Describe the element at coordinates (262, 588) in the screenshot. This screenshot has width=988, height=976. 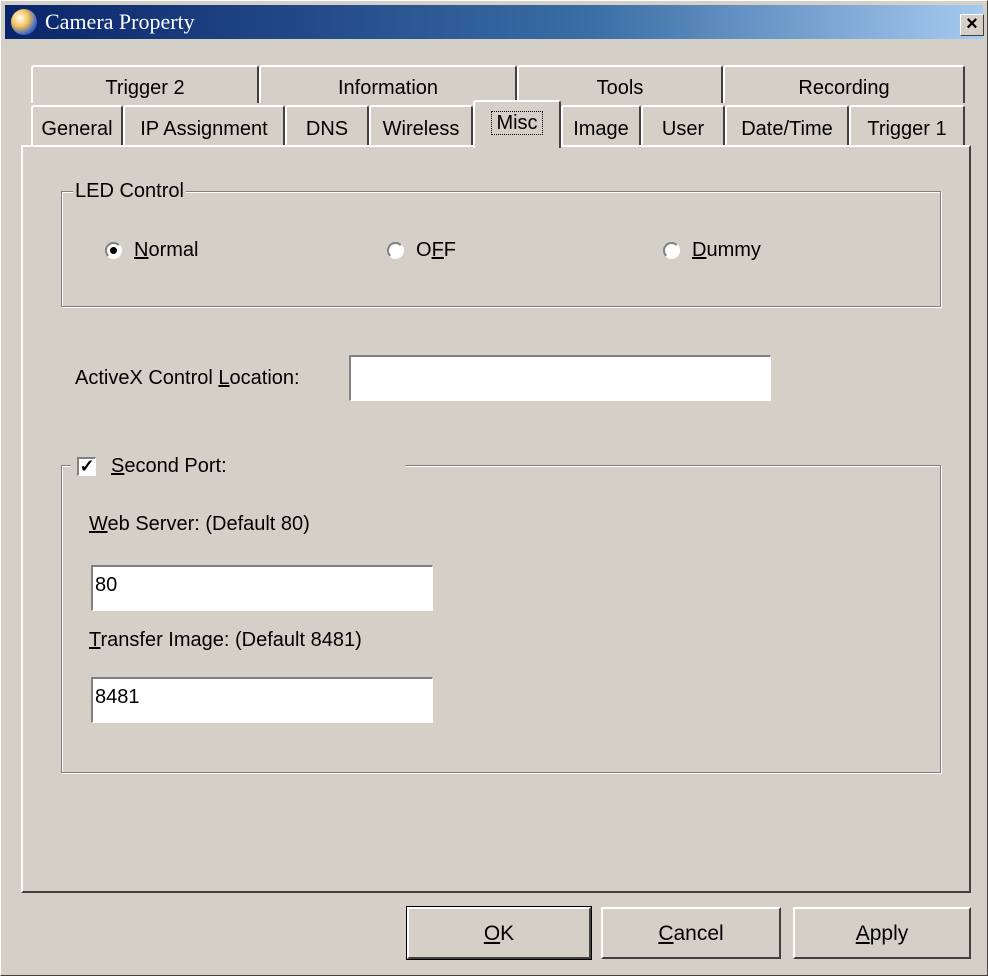
I see `web-server-port-input: 80` at that location.